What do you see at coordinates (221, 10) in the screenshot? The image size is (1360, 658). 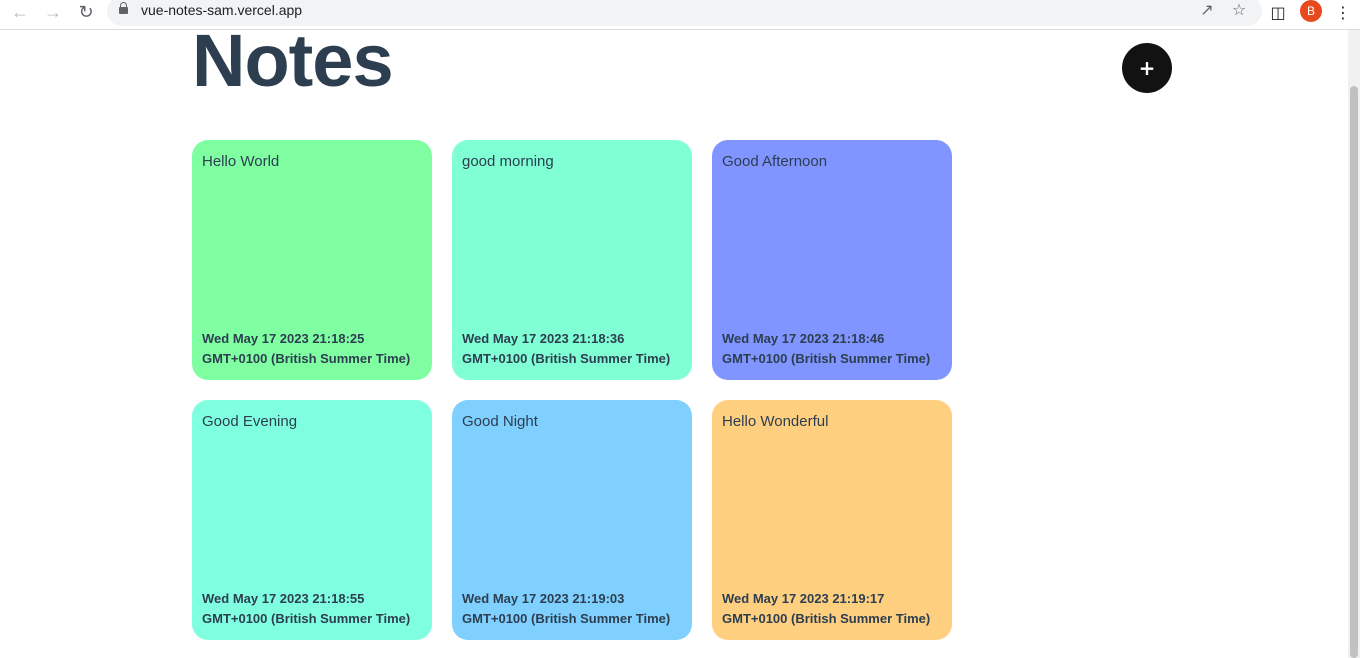 I see `url-text: vue-notes-sam.vercel.app` at bounding box center [221, 10].